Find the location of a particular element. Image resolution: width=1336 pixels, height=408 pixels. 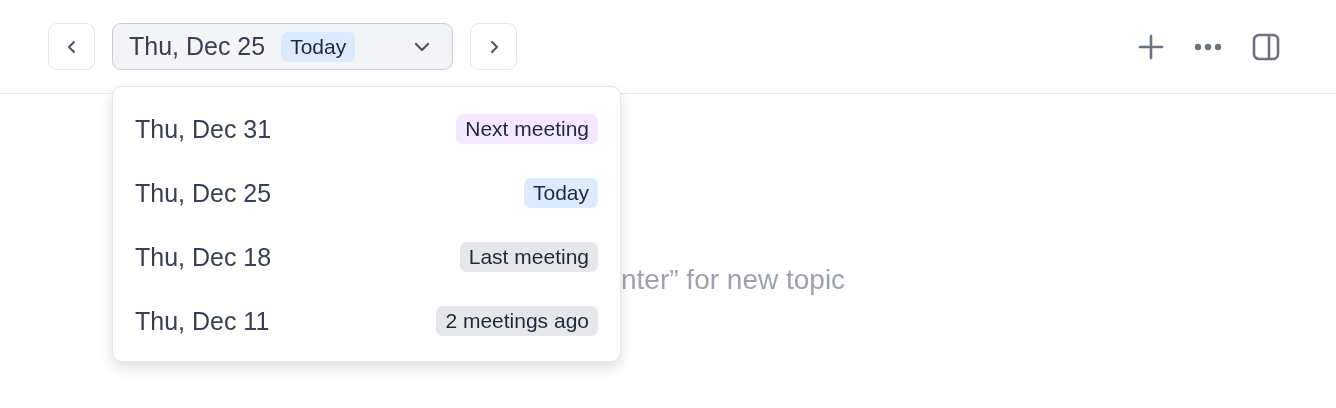

meeting-badge: Today is located at coordinates (560, 193).